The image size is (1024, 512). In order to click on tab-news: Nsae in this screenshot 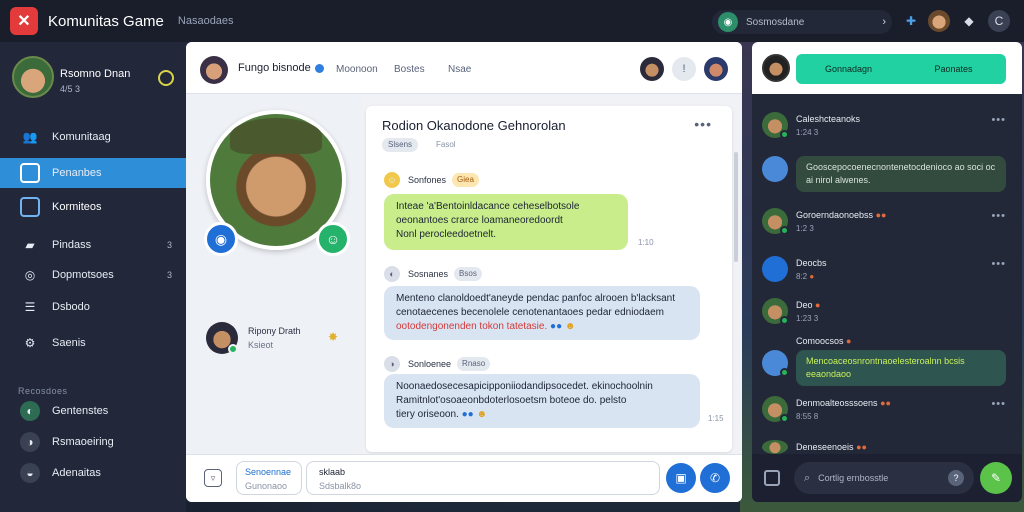, I will do `click(459, 69)`.